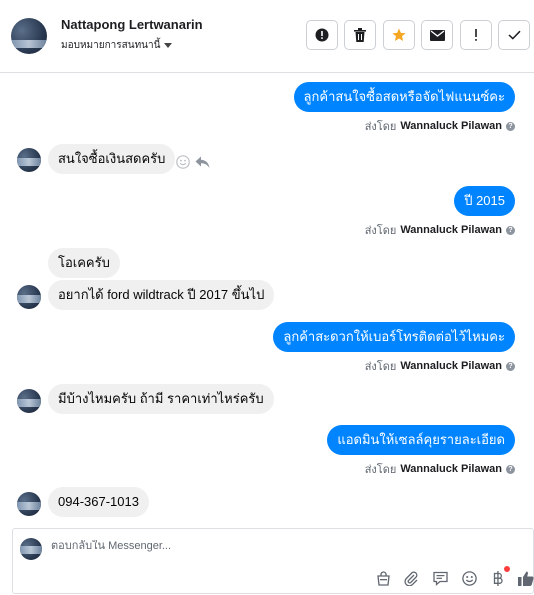  I want to click on baht-icon, so click(498, 578).